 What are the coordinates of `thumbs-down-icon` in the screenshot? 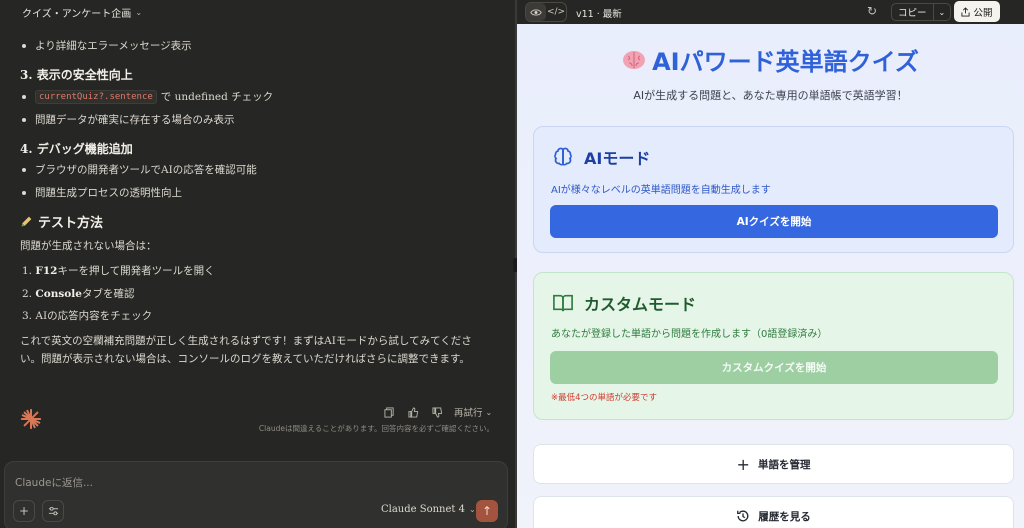 It's located at (437, 412).